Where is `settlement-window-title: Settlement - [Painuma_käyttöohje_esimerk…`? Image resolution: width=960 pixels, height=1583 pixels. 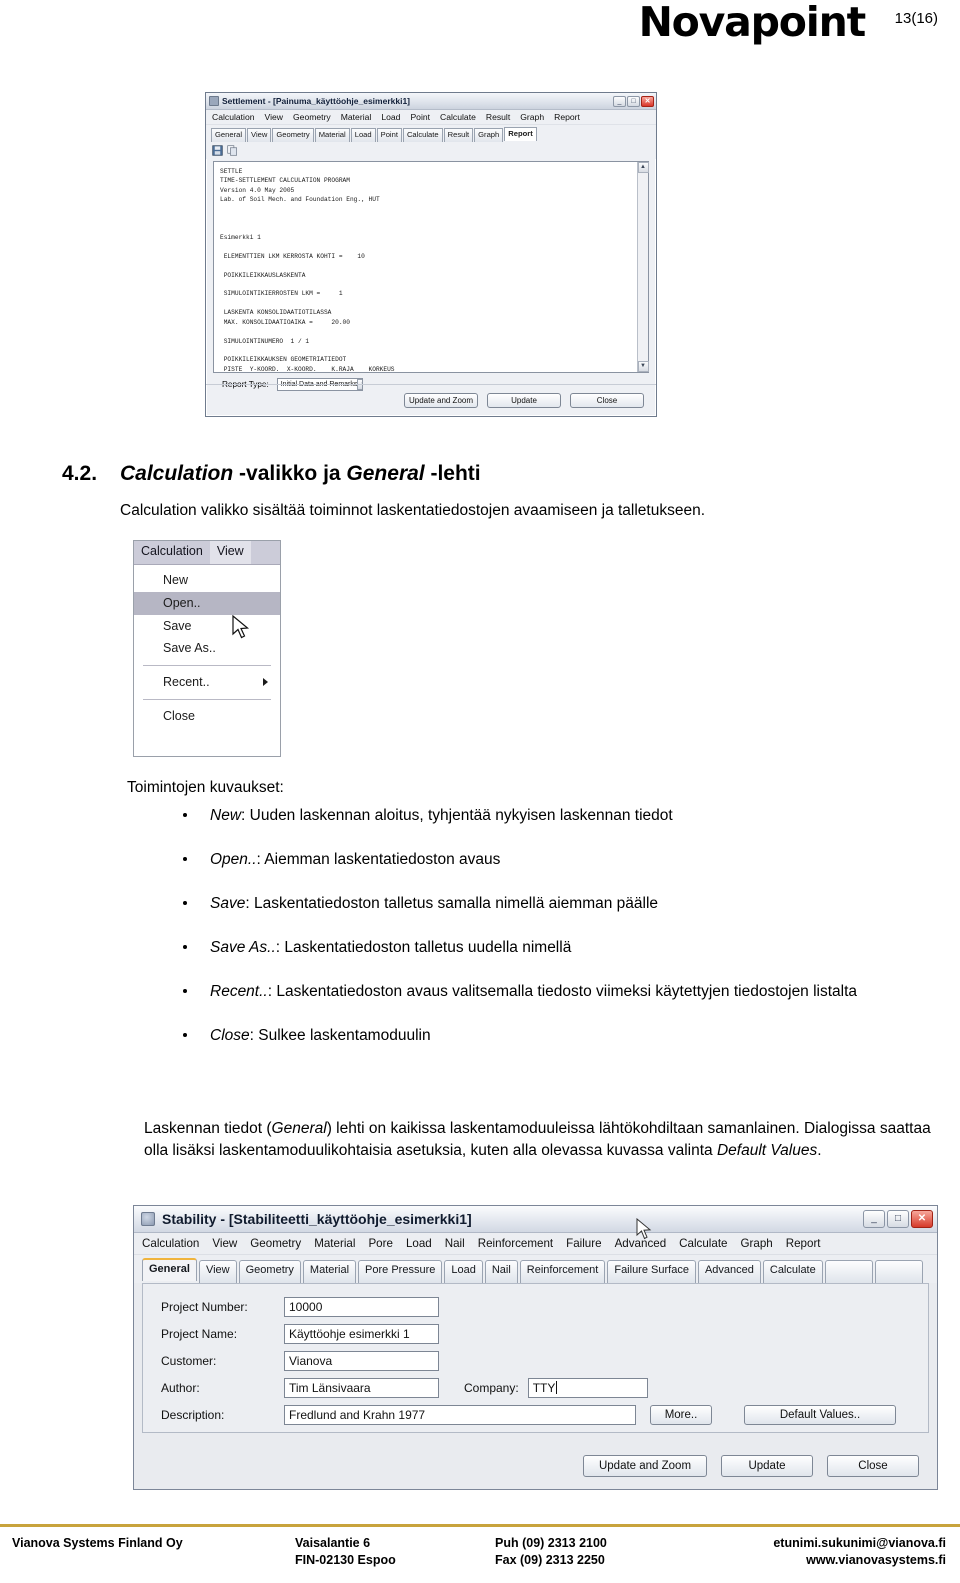 settlement-window-title: Settlement - [Painuma_käyttöohje_esimerk… is located at coordinates (316, 101).